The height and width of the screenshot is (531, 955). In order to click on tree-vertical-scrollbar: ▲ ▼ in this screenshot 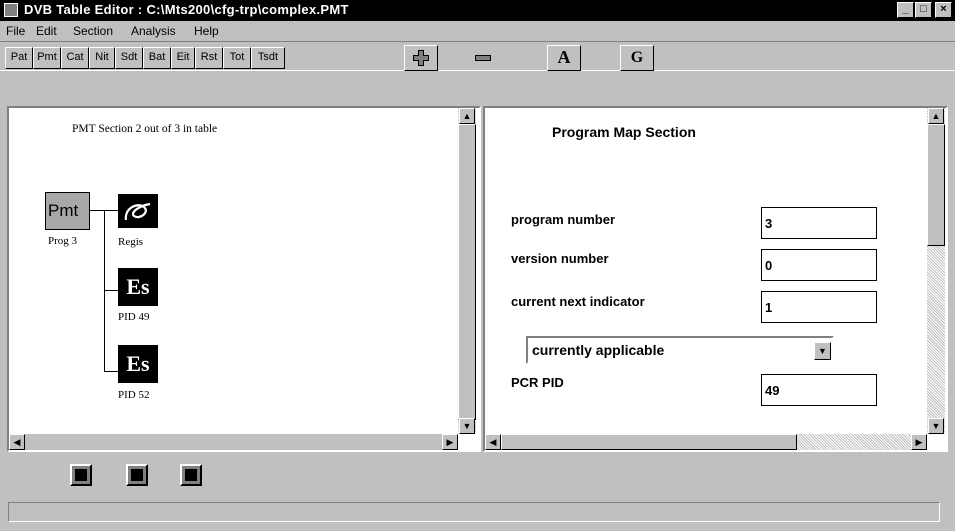, I will do `click(467, 271)`.